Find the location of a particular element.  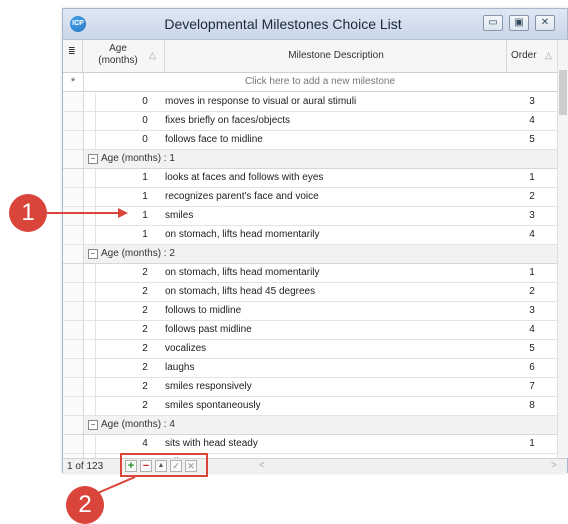

group-label: Age (months) : 4 is located at coordinates (138, 424).